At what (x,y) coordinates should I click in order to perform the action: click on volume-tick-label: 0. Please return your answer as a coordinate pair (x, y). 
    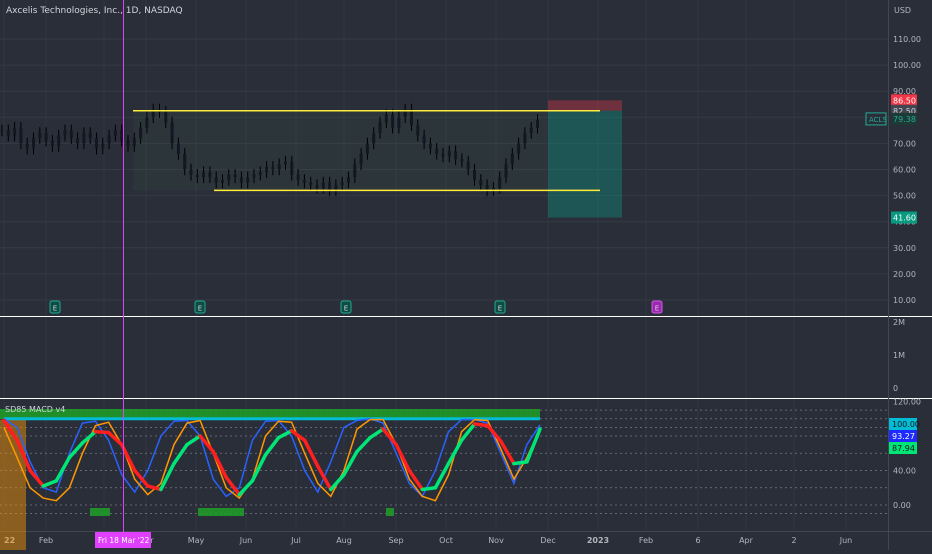
    Looking at the image, I should click on (895, 388).